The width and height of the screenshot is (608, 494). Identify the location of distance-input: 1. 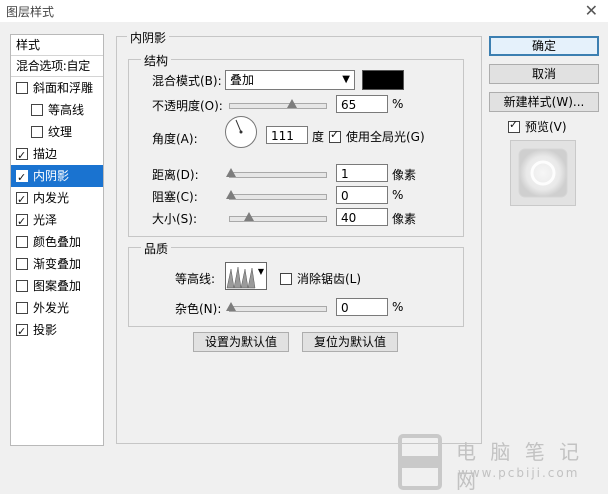
(362, 173).